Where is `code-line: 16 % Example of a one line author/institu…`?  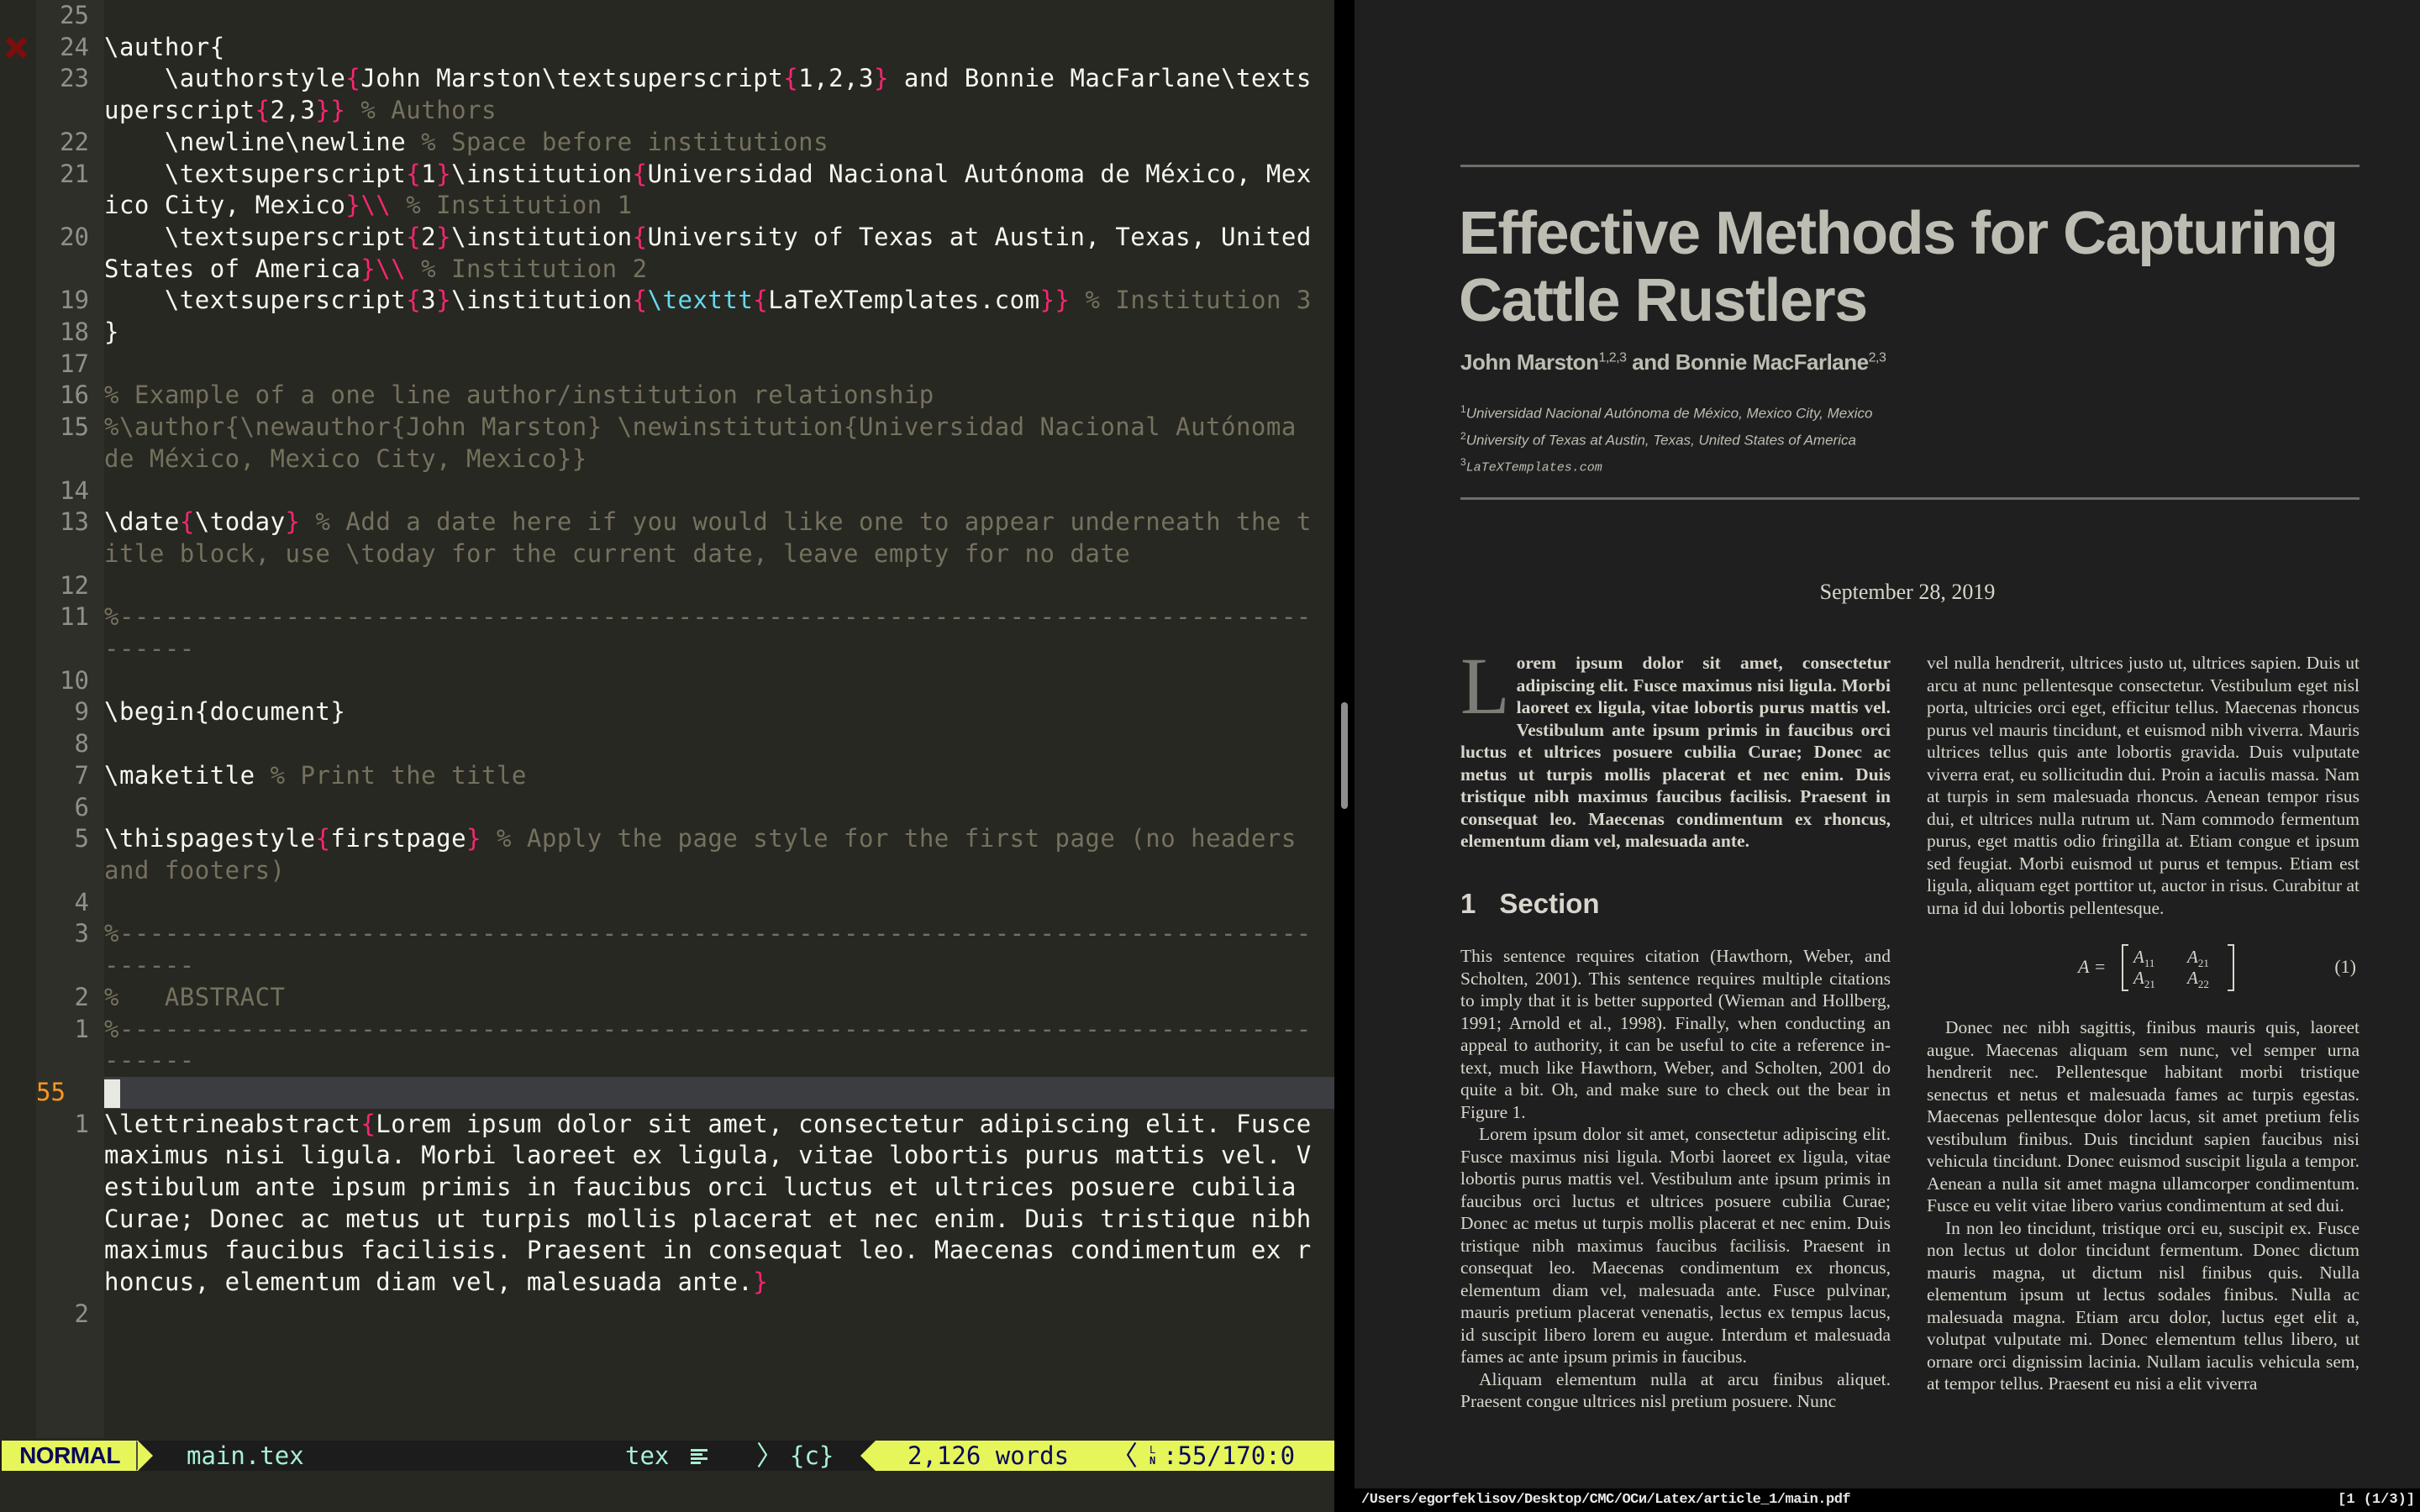
code-line: 16 % Example of a one line author/institu… is located at coordinates (667, 396).